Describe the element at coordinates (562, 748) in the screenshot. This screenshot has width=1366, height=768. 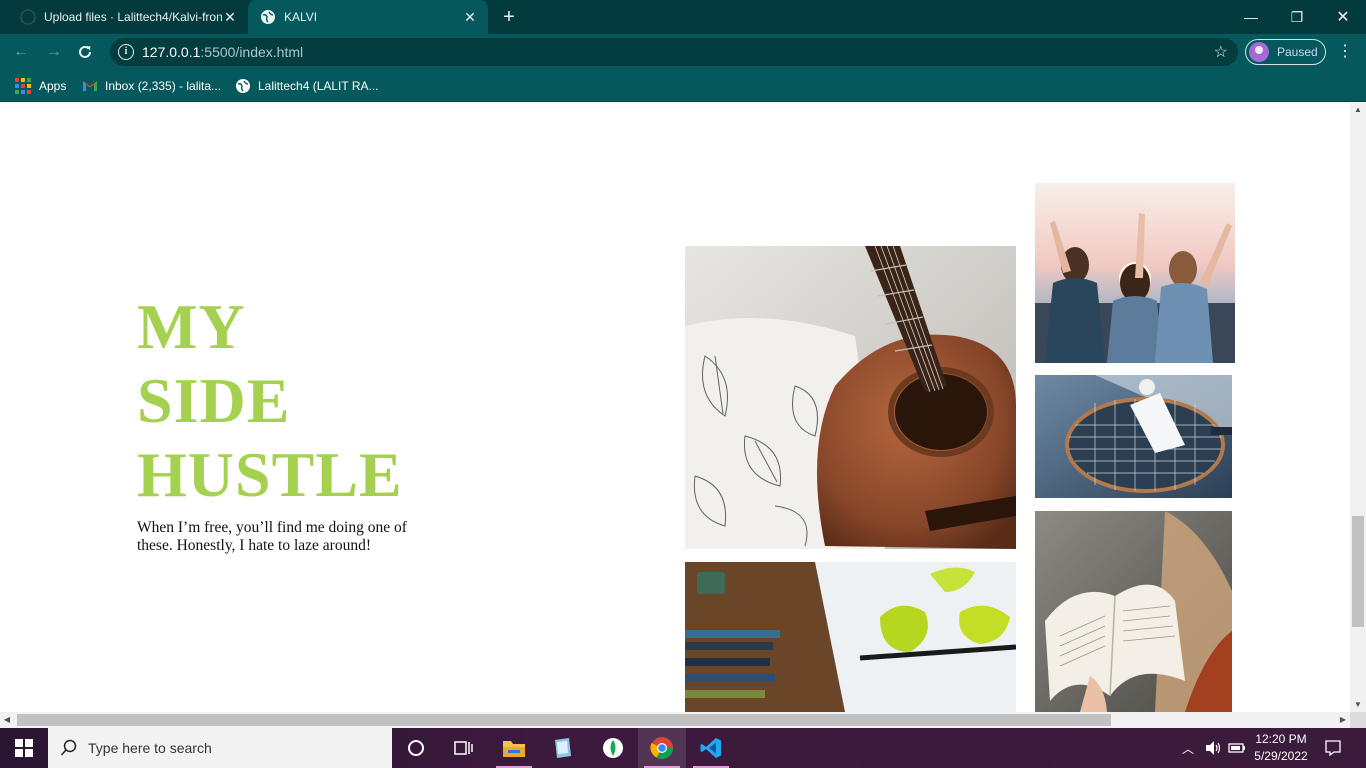
I see `notepad-icon` at that location.